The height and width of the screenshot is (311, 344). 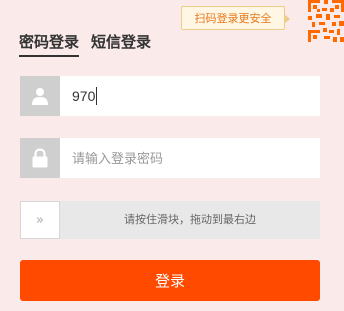 I want to click on qr-login-tip-text: 扫码登录更安全, so click(x=233, y=18).